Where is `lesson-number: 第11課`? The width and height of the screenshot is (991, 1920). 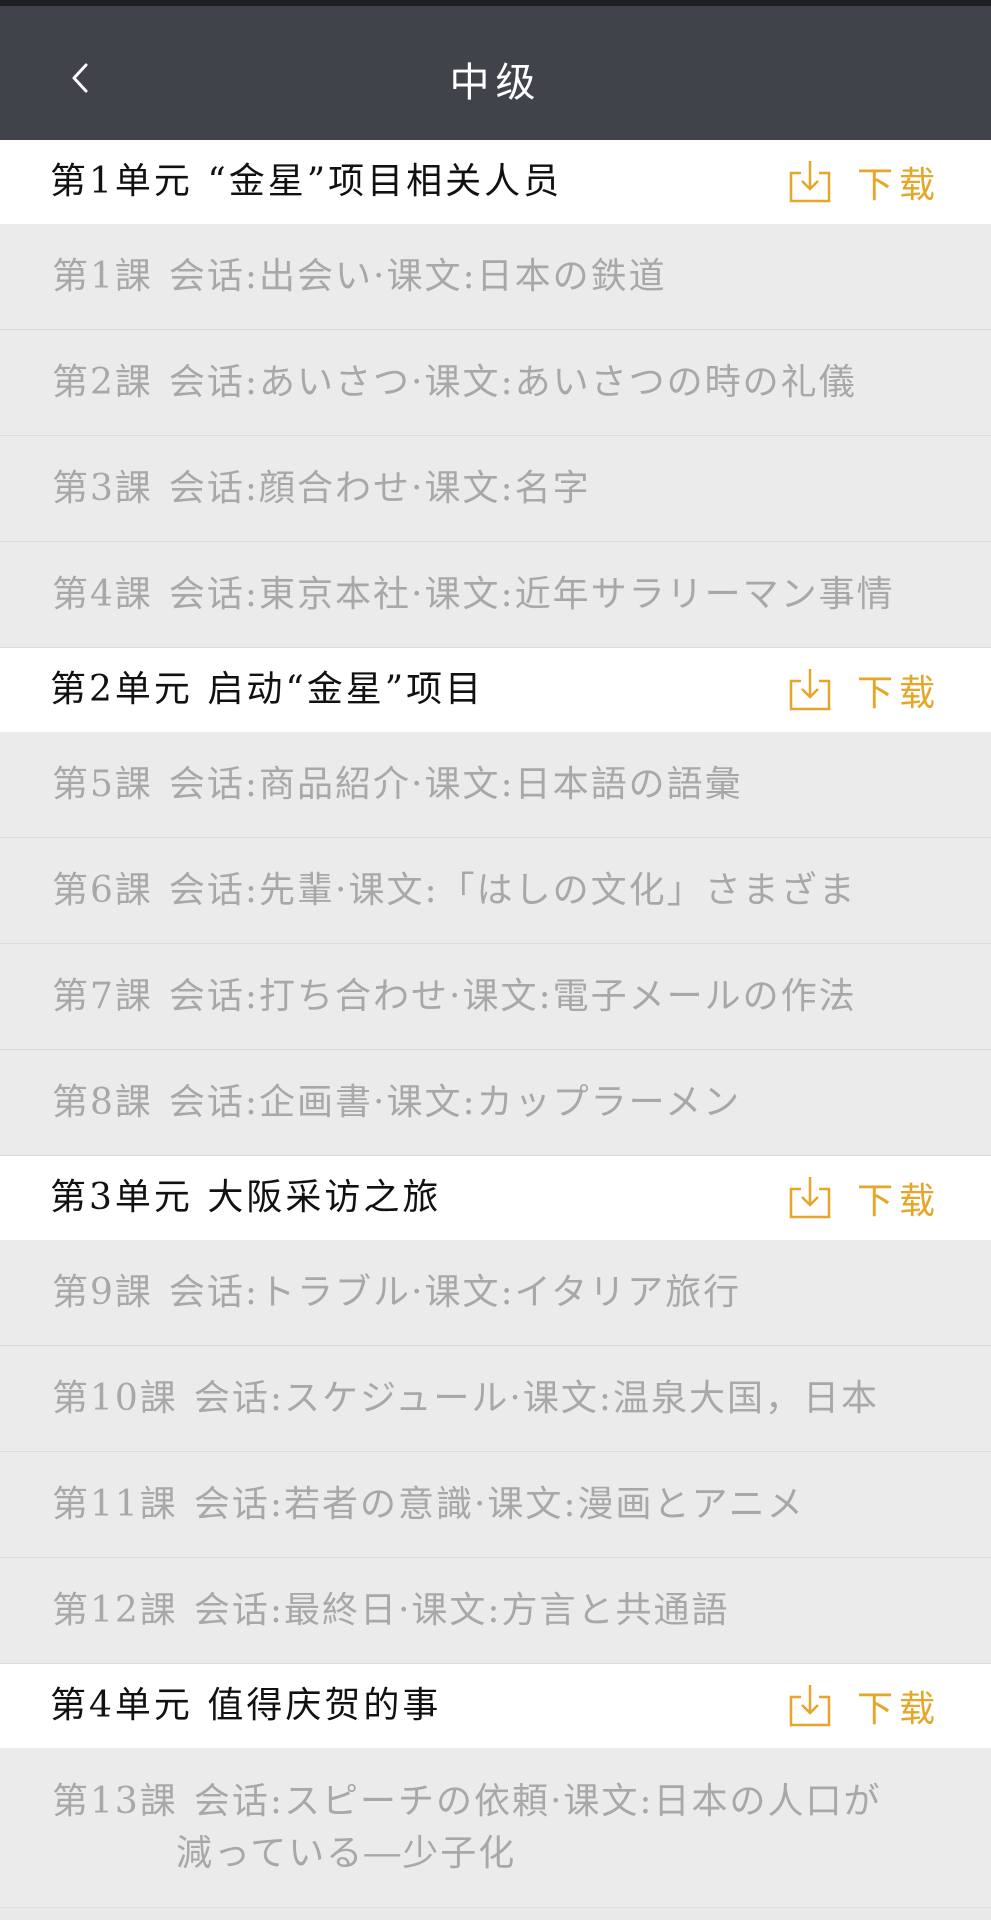
lesson-number: 第11課 is located at coordinates (115, 1504).